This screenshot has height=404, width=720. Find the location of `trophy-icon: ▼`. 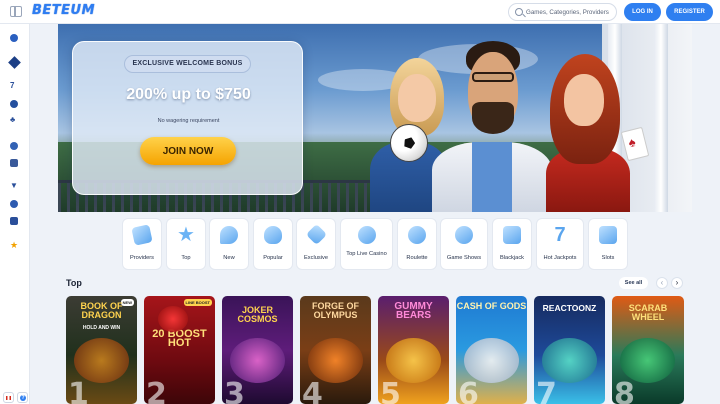

trophy-icon: ▼ is located at coordinates (14, 186).